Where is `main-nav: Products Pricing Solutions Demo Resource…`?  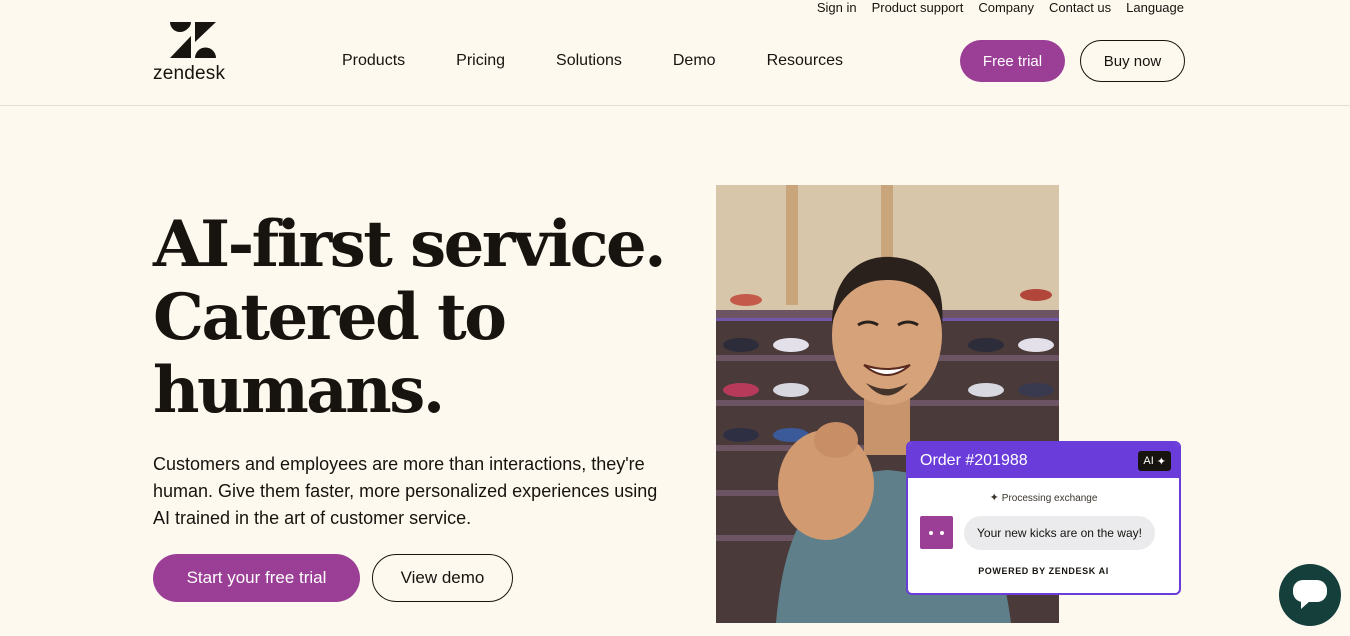 main-nav: Products Pricing Solutions Demo Resource… is located at coordinates (618, 61).